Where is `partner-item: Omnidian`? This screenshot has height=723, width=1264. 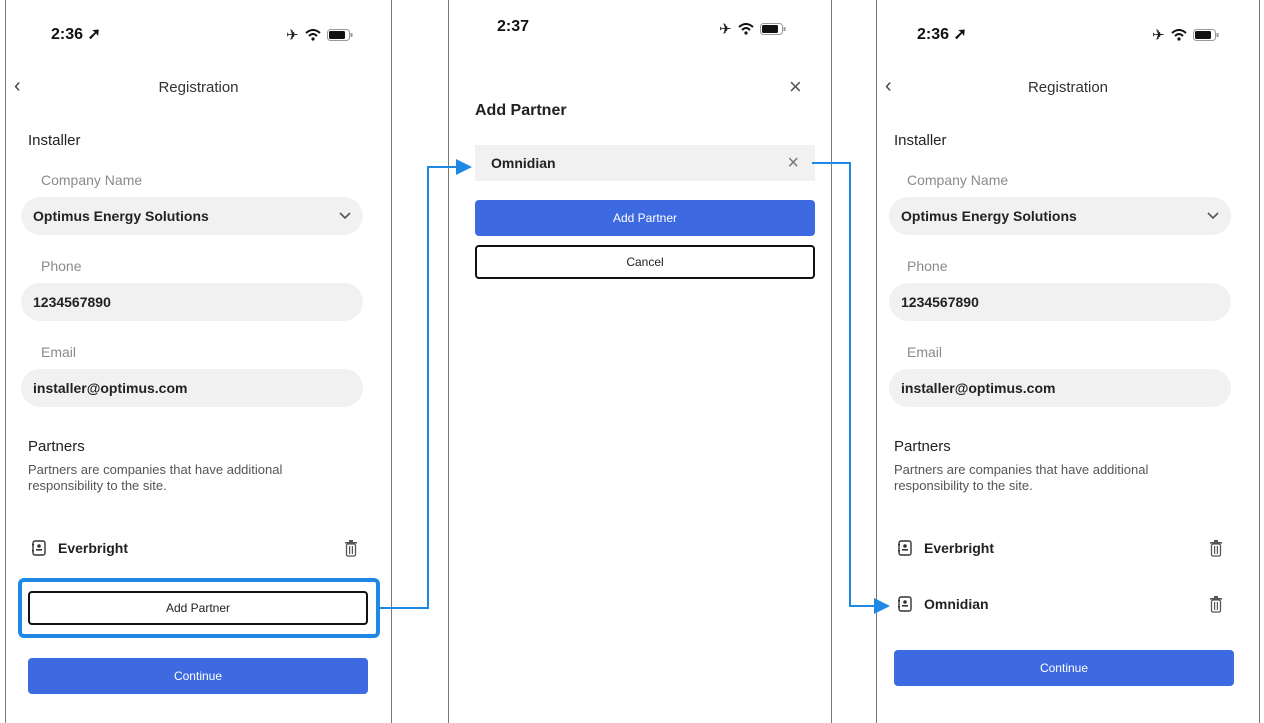
partner-item: Omnidian is located at coordinates (943, 604).